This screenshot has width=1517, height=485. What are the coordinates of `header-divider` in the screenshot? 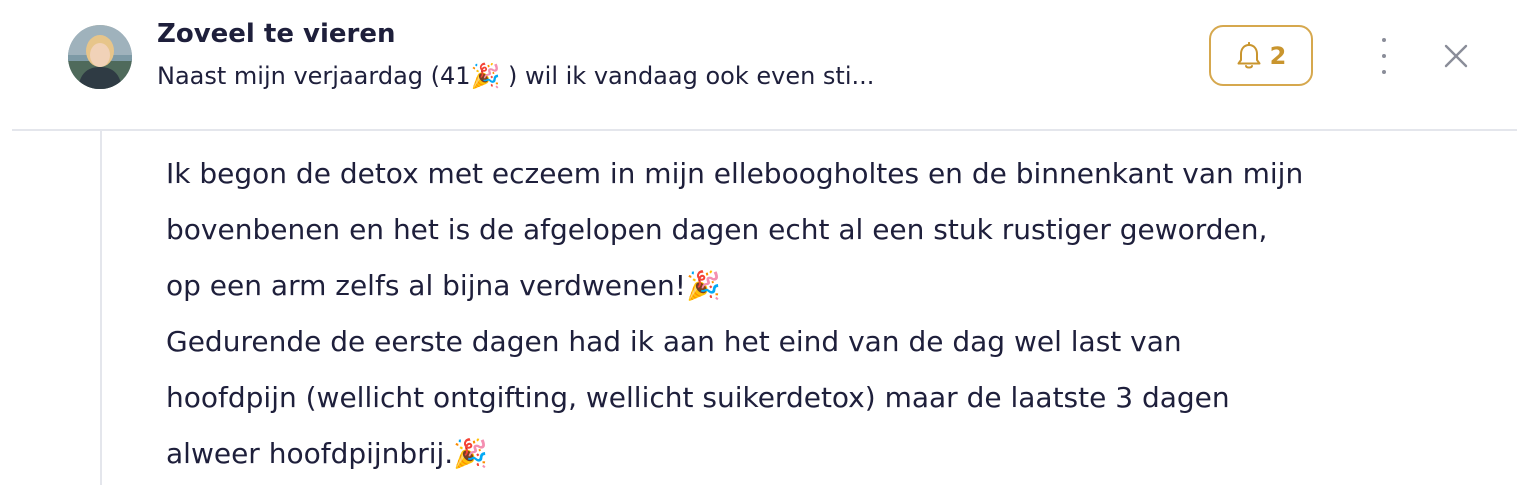 It's located at (764, 130).